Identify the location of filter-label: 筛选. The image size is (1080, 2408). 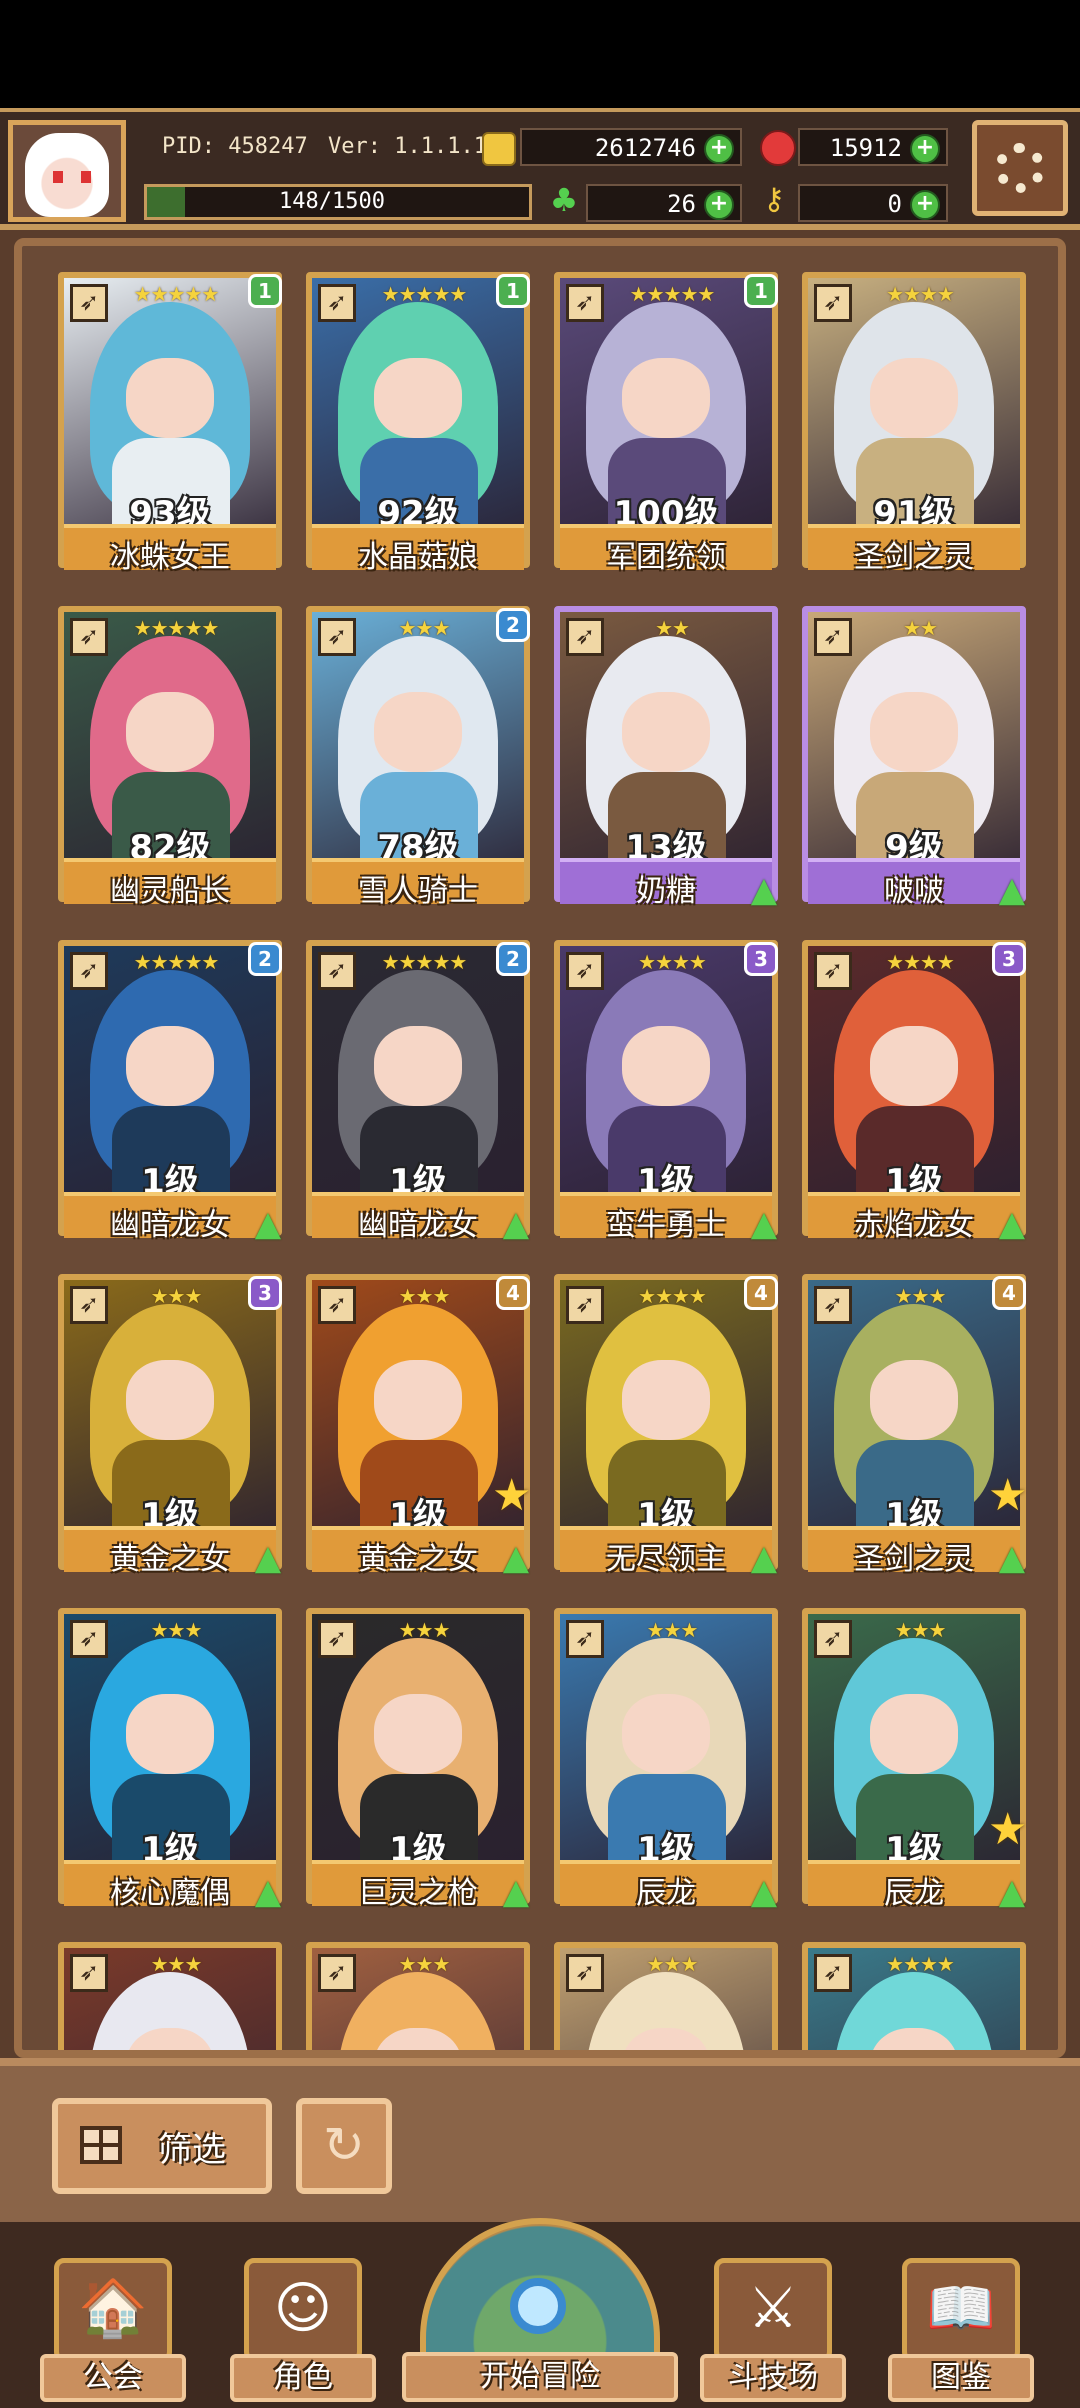
(192, 2150).